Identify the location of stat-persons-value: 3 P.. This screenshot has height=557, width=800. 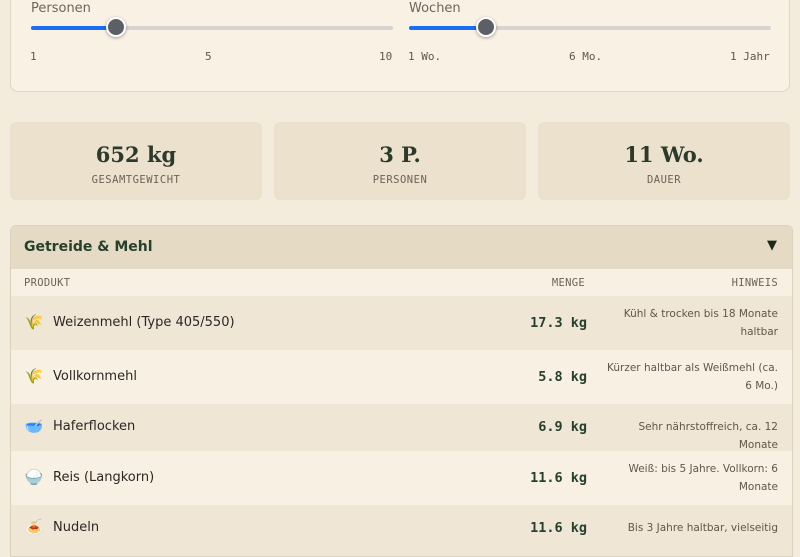
(400, 154).